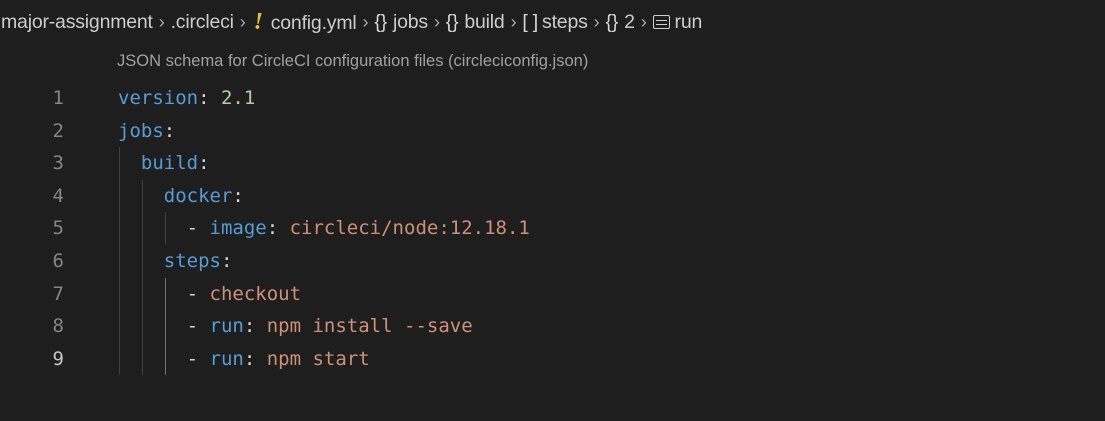 The width and height of the screenshot is (1105, 421). What do you see at coordinates (58, 98) in the screenshot?
I see `line-number: 1` at bounding box center [58, 98].